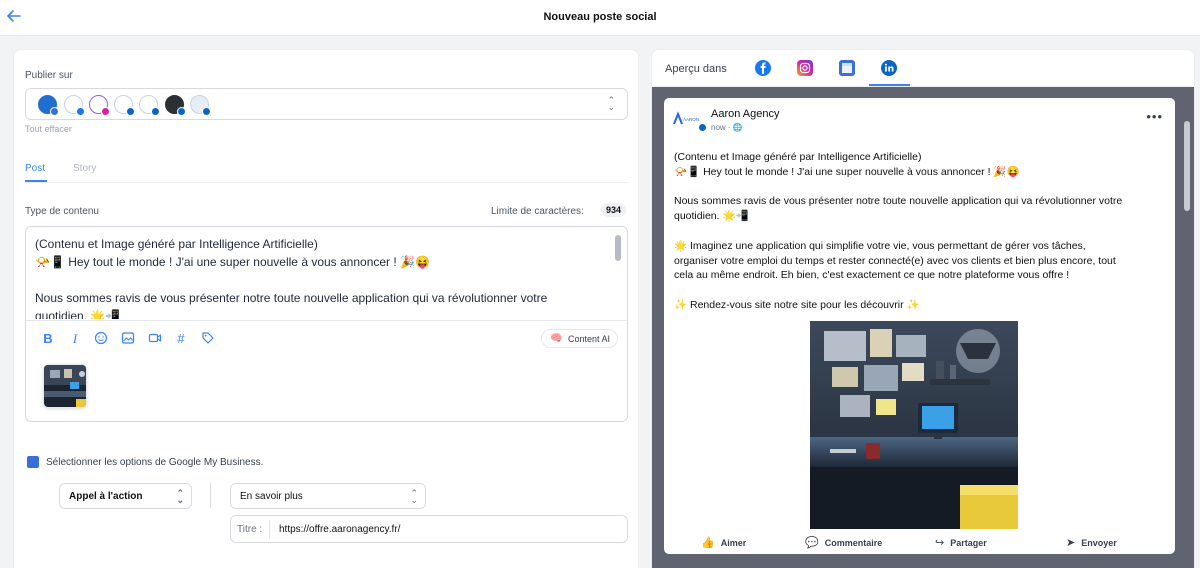 The height and width of the screenshot is (568, 1200). What do you see at coordinates (48, 105) in the screenshot?
I see `account-avatar-gmb` at bounding box center [48, 105].